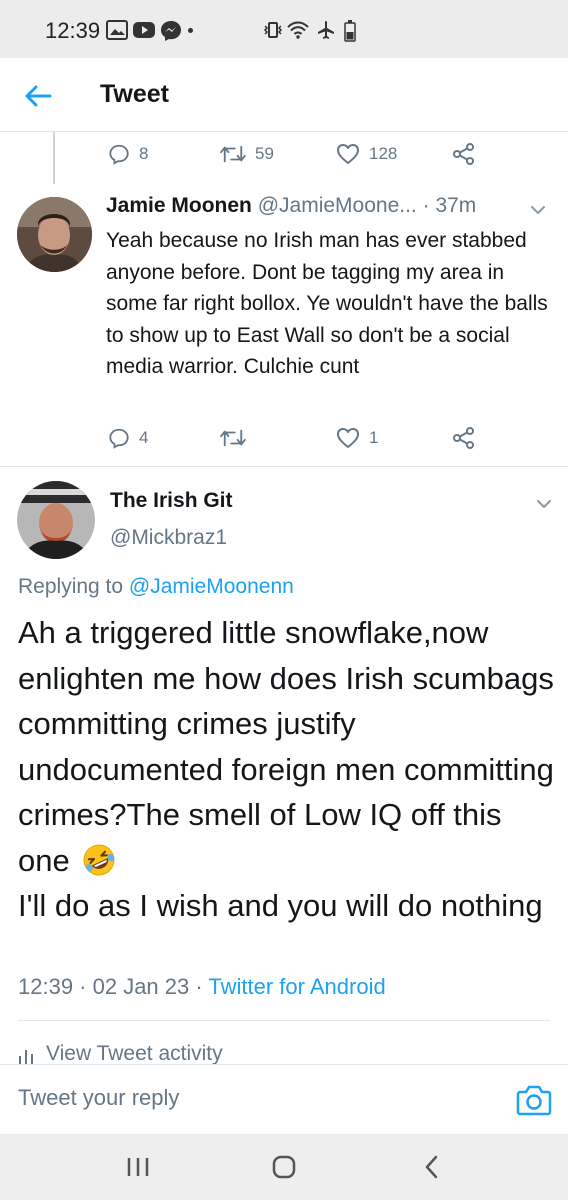  What do you see at coordinates (273, 30) in the screenshot?
I see `vibrate-icon` at bounding box center [273, 30].